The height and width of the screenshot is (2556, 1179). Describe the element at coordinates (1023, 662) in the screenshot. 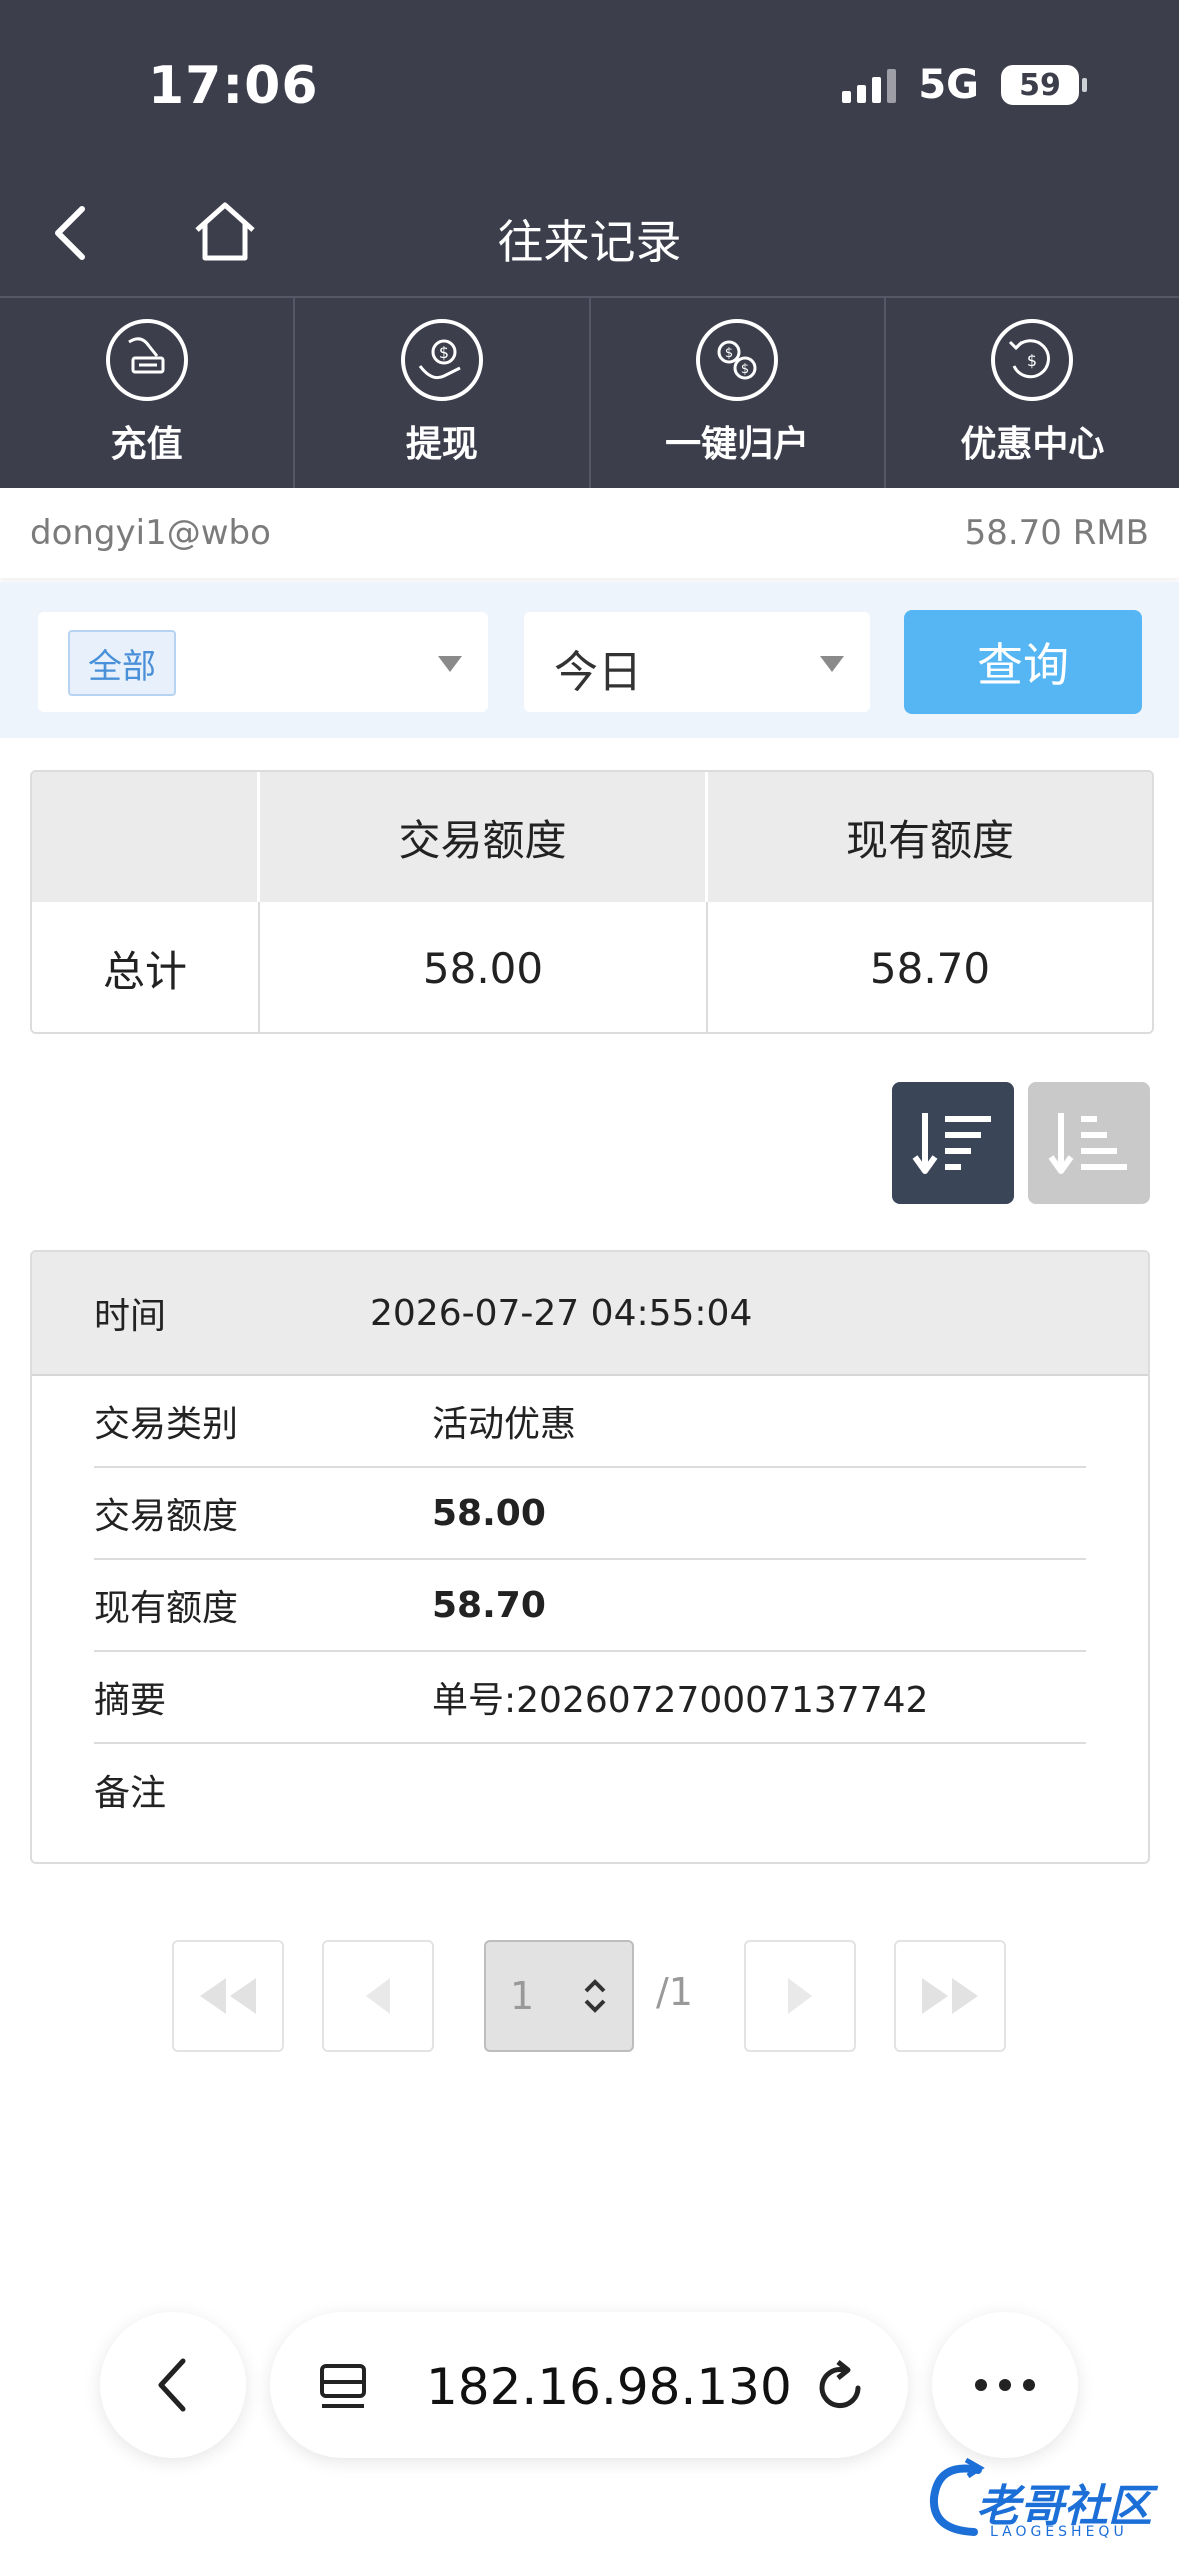

I see `query-button: 查询` at that location.